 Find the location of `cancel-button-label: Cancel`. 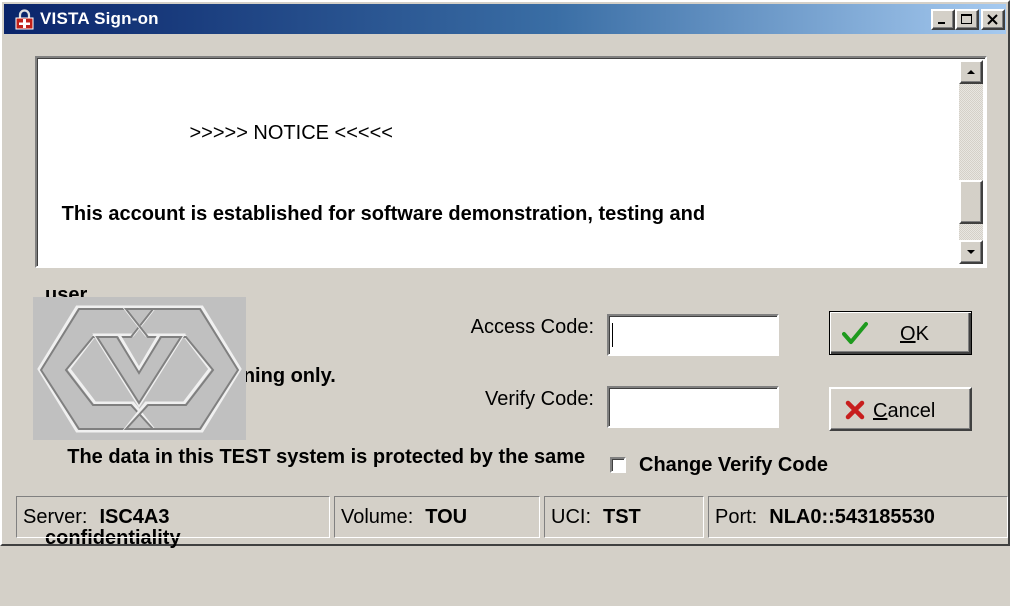

cancel-button-label: Cancel is located at coordinates (904, 411).